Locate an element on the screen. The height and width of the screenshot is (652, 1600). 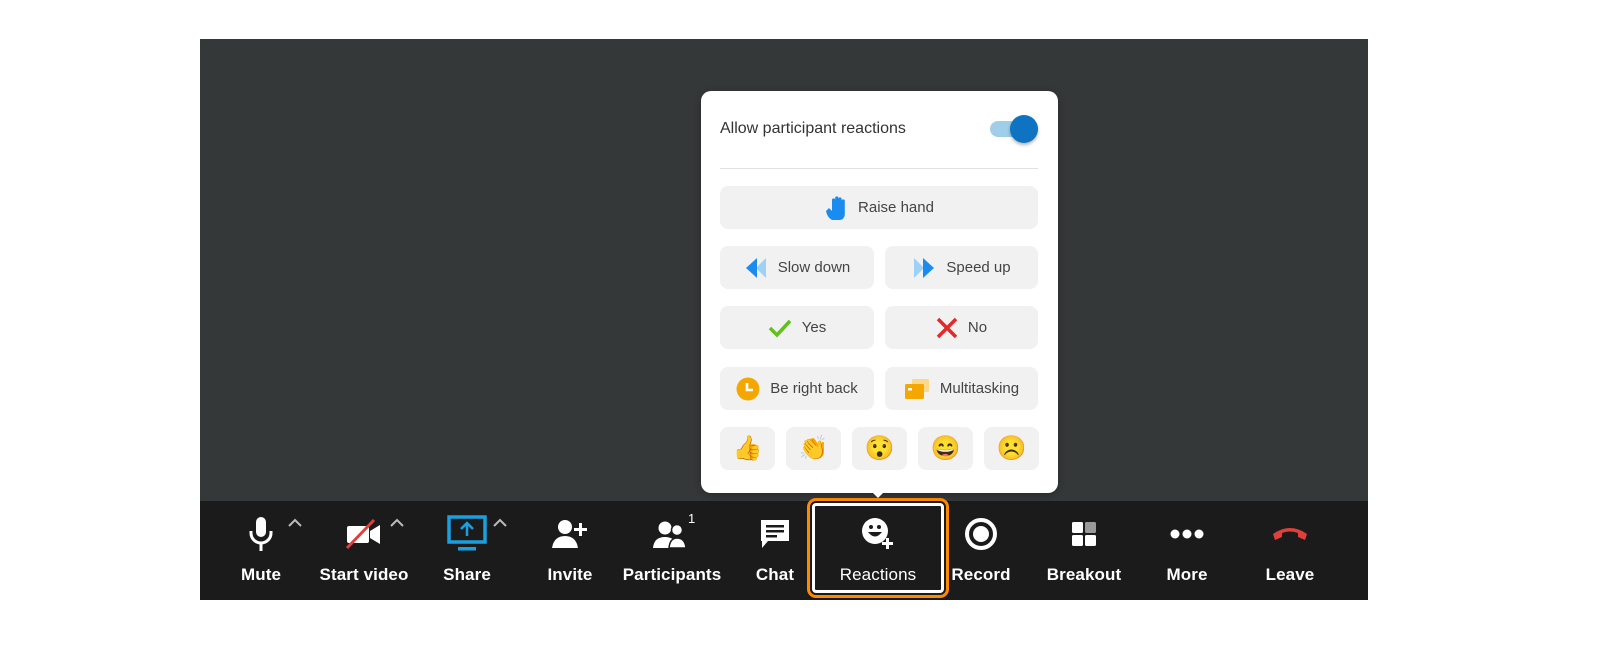
be-right-back-button: Be right back is located at coordinates (797, 388).